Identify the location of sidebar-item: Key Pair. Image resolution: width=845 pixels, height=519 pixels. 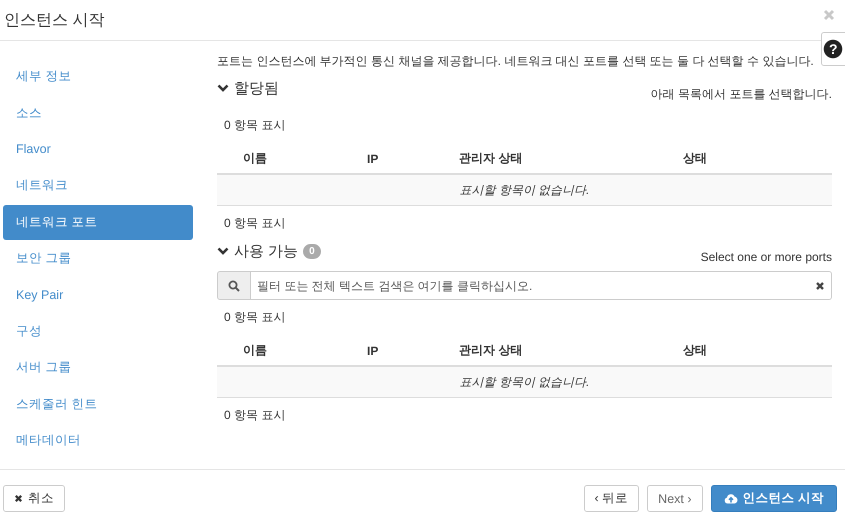
(98, 295).